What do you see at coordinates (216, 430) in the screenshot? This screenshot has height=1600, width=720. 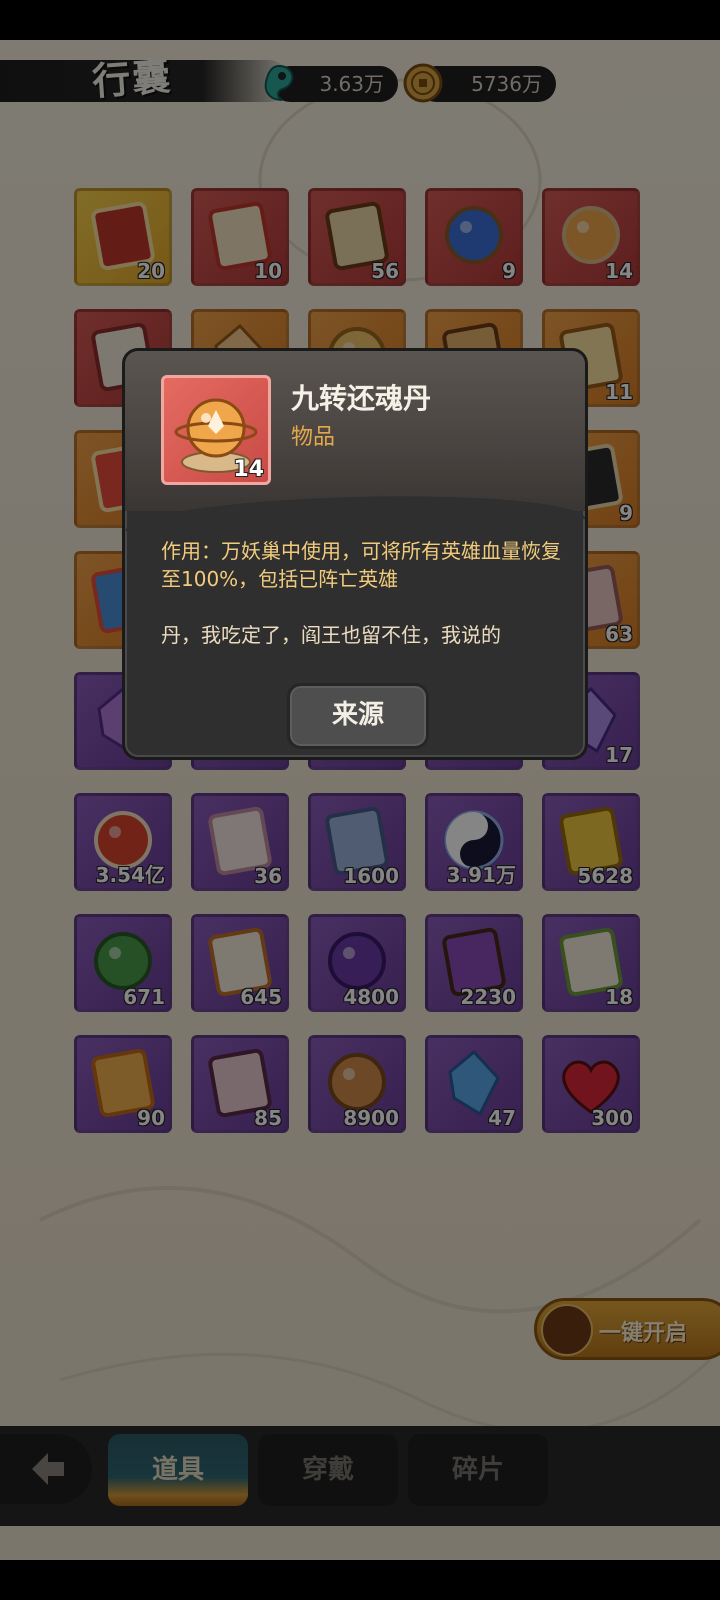 I see `item-icon-frame: 14` at bounding box center [216, 430].